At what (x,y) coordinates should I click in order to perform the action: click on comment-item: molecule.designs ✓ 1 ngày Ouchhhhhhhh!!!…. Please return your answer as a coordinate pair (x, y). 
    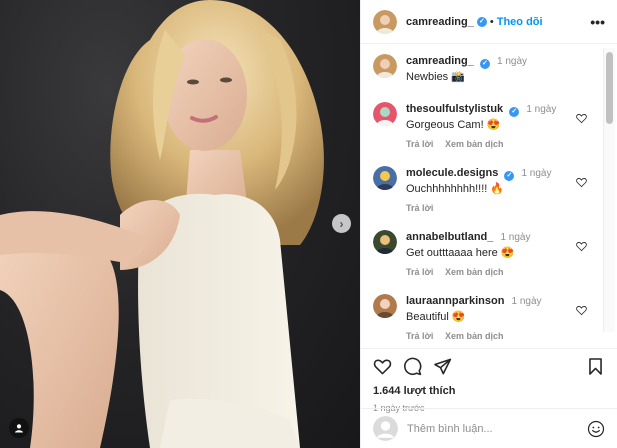
    Looking at the image, I should click on (495, 189).